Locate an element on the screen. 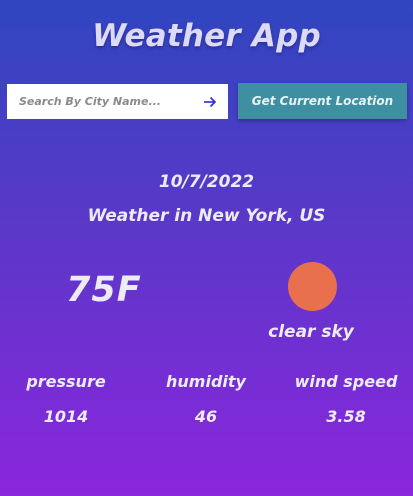 This screenshot has width=413, height=496. temperature-value: 75F is located at coordinates (104, 290).